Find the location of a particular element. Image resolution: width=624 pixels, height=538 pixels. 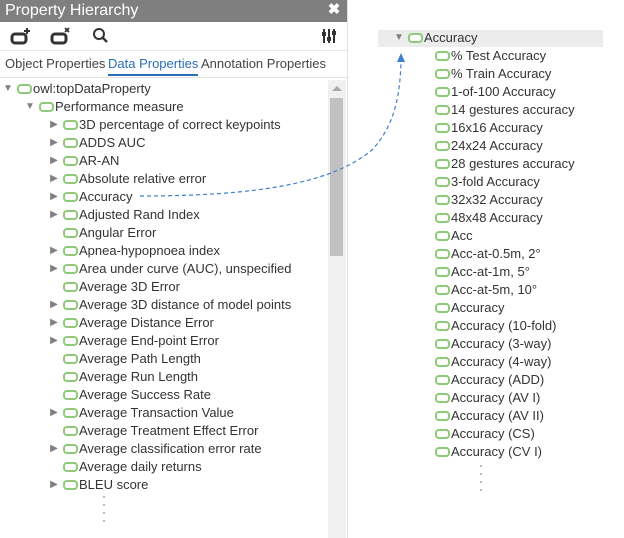

child-tree-item: Acc-at-5m, 10° is located at coordinates (486, 290).